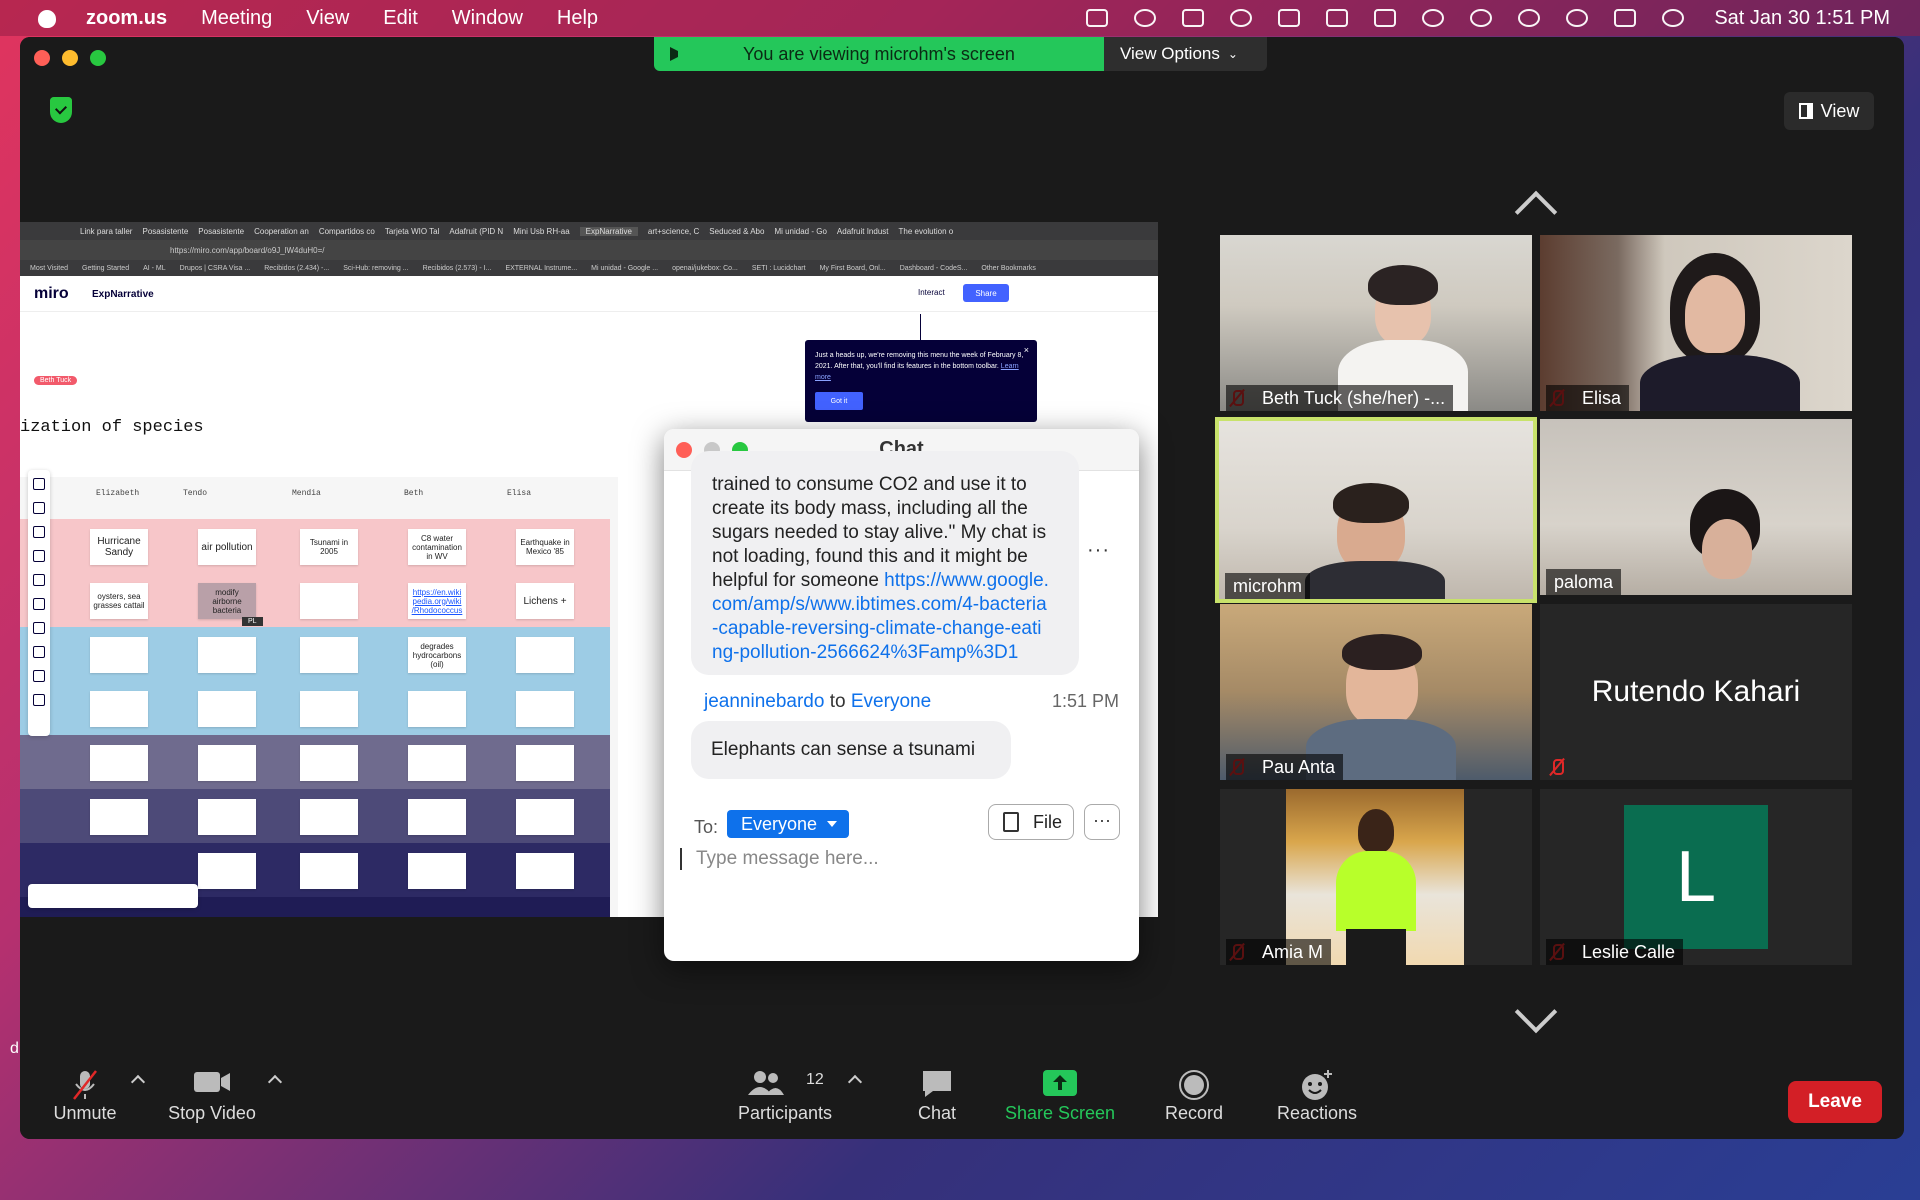 The height and width of the screenshot is (1200, 1920). I want to click on bookmark: Other Bookmarks, so click(1008, 268).